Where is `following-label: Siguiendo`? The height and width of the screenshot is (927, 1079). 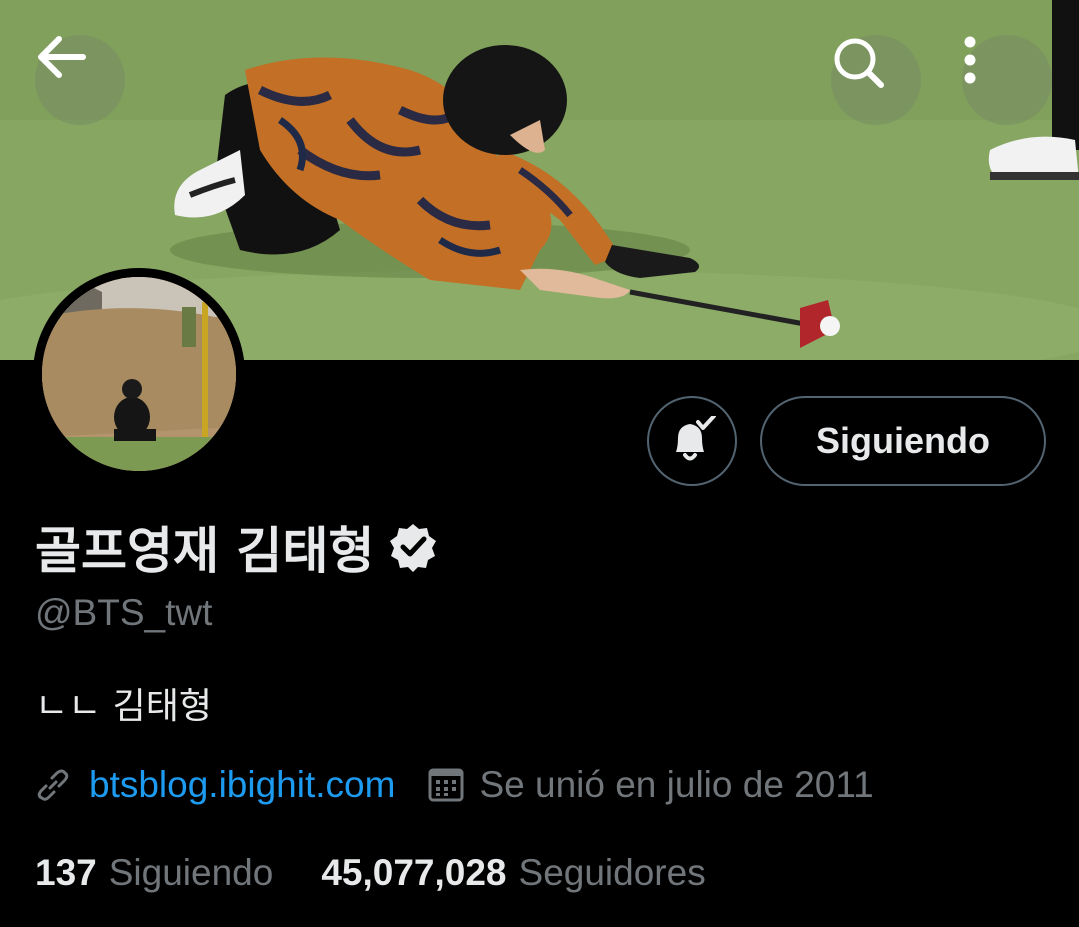
following-label: Siguiendo is located at coordinates (191, 872).